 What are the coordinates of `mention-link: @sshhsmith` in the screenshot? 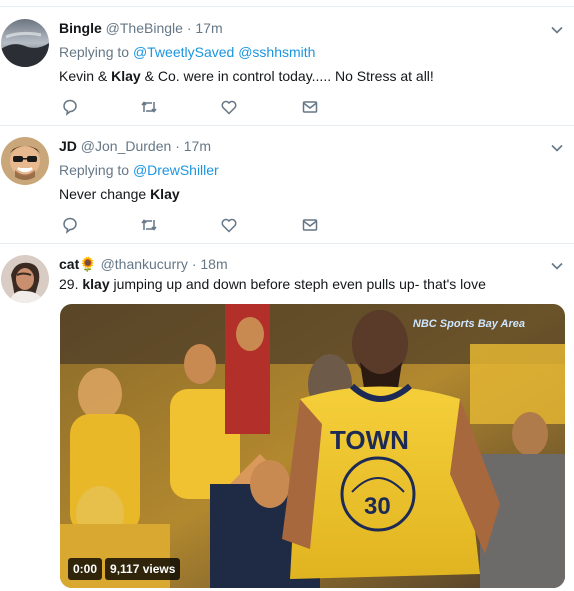 It's located at (276, 52).